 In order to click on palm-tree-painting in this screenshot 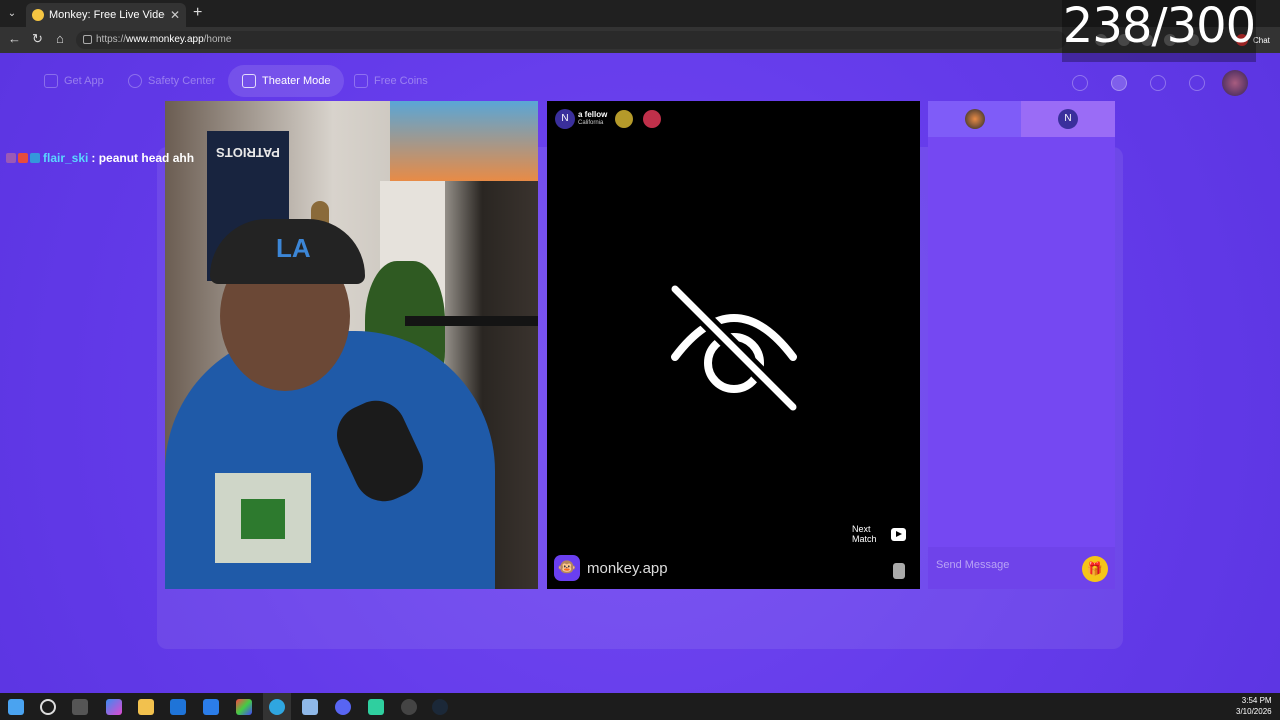, I will do `click(464, 141)`.